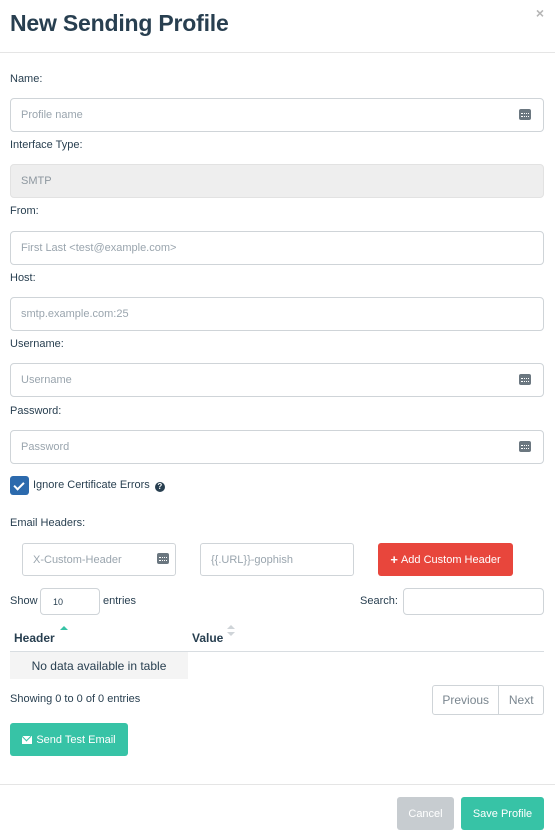 This screenshot has height=835, width=555. What do you see at coordinates (450, 559) in the screenshot?
I see `add-custom-header-label: Add Custom Header` at bounding box center [450, 559].